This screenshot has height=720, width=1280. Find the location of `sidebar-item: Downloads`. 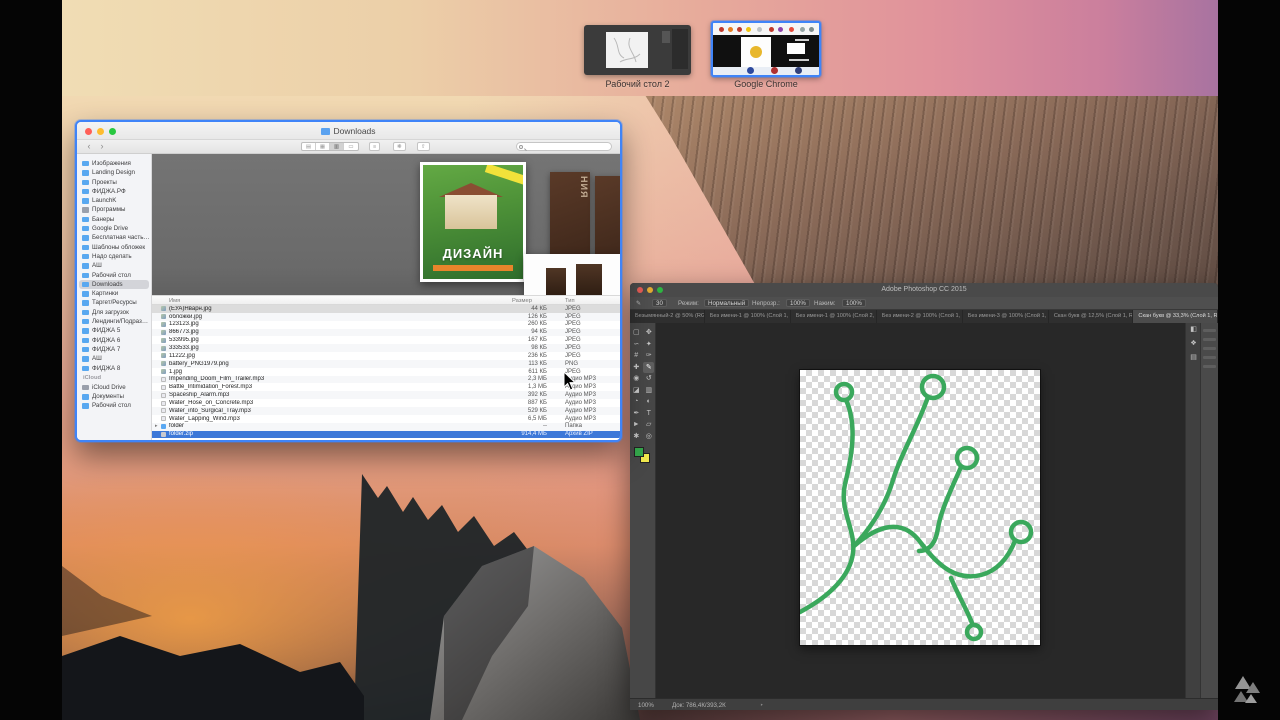

sidebar-item: Downloads is located at coordinates (114, 284).